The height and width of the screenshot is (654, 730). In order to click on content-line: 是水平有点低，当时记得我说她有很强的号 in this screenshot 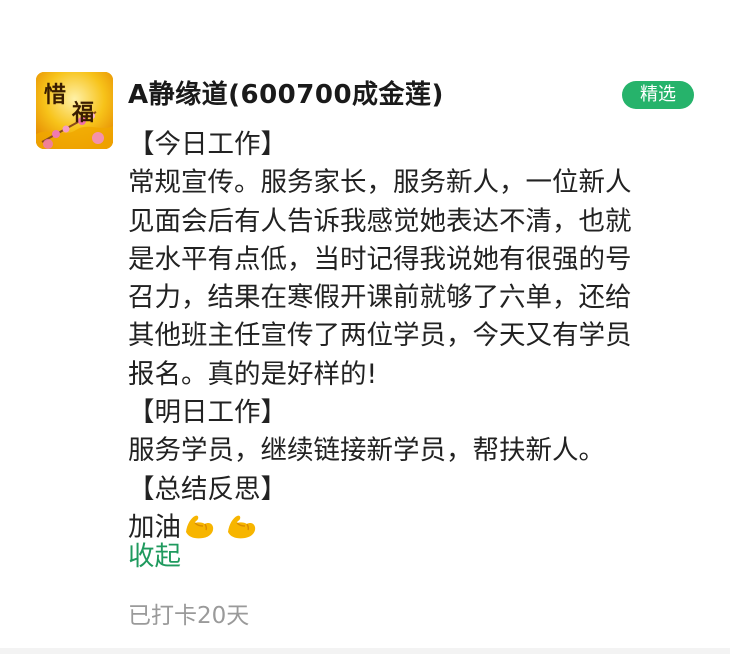, I will do `click(380, 259)`.